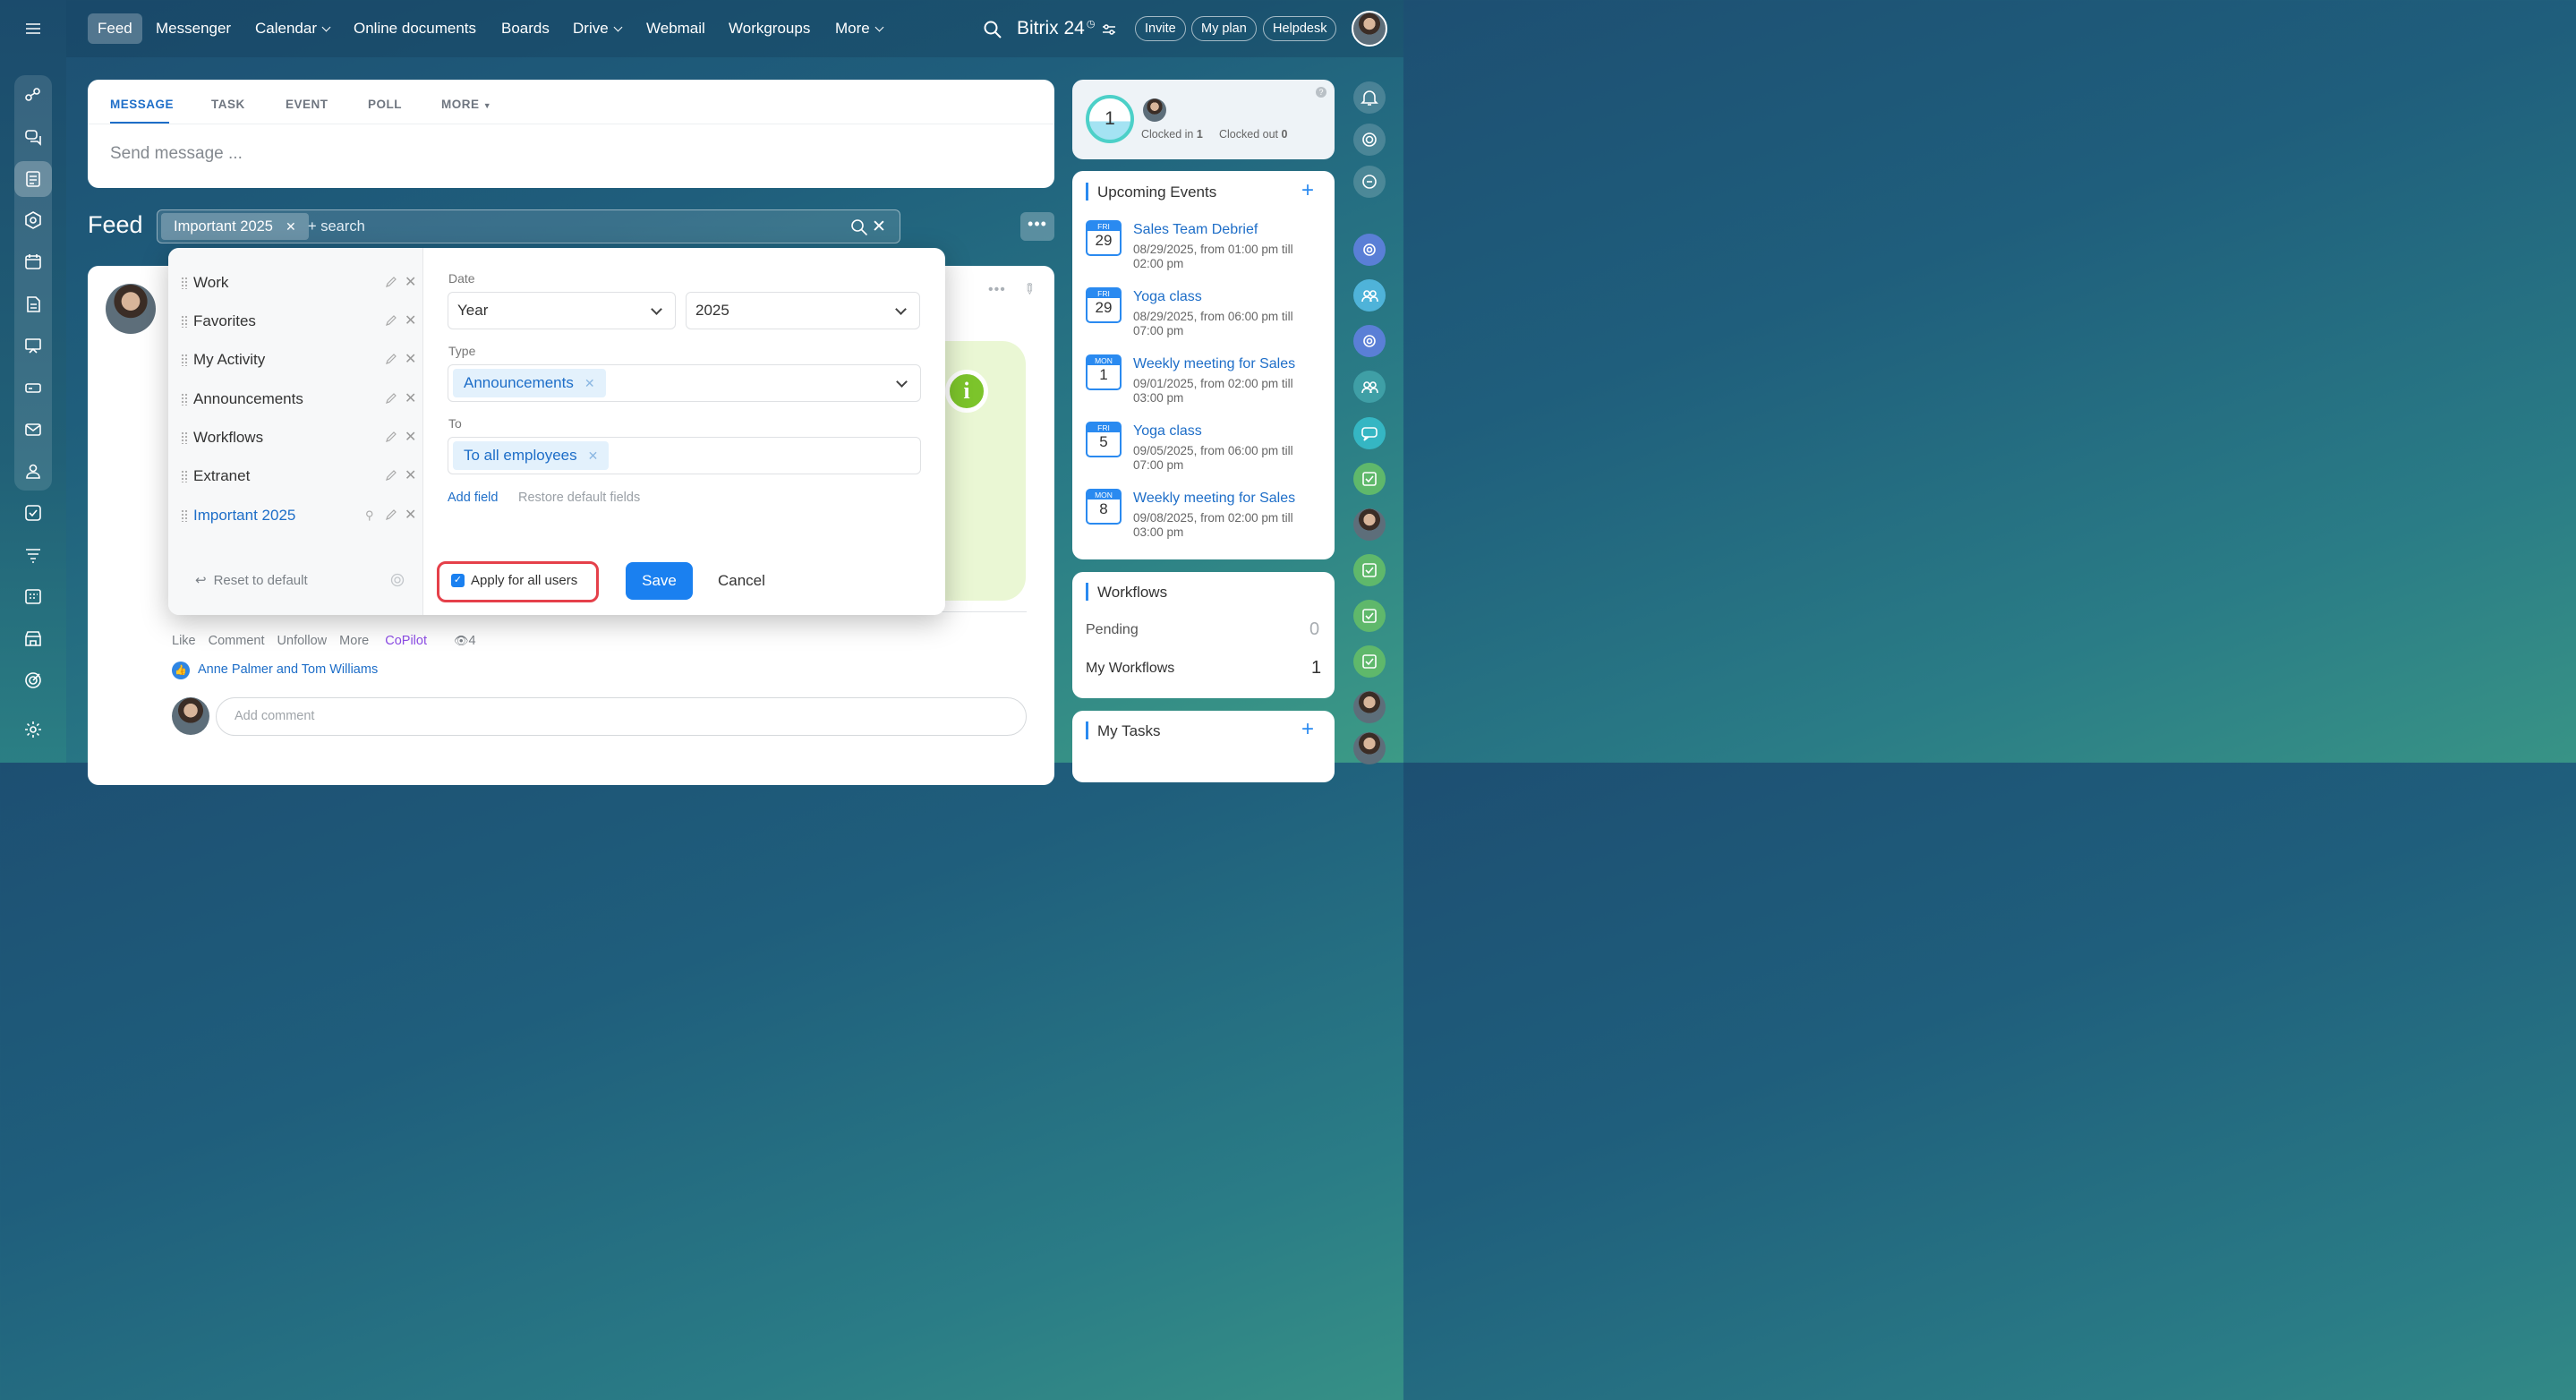 Image resolution: width=2576 pixels, height=1400 pixels. What do you see at coordinates (1195, 230) in the screenshot?
I see `event-title-link: Sales Team Debrief` at bounding box center [1195, 230].